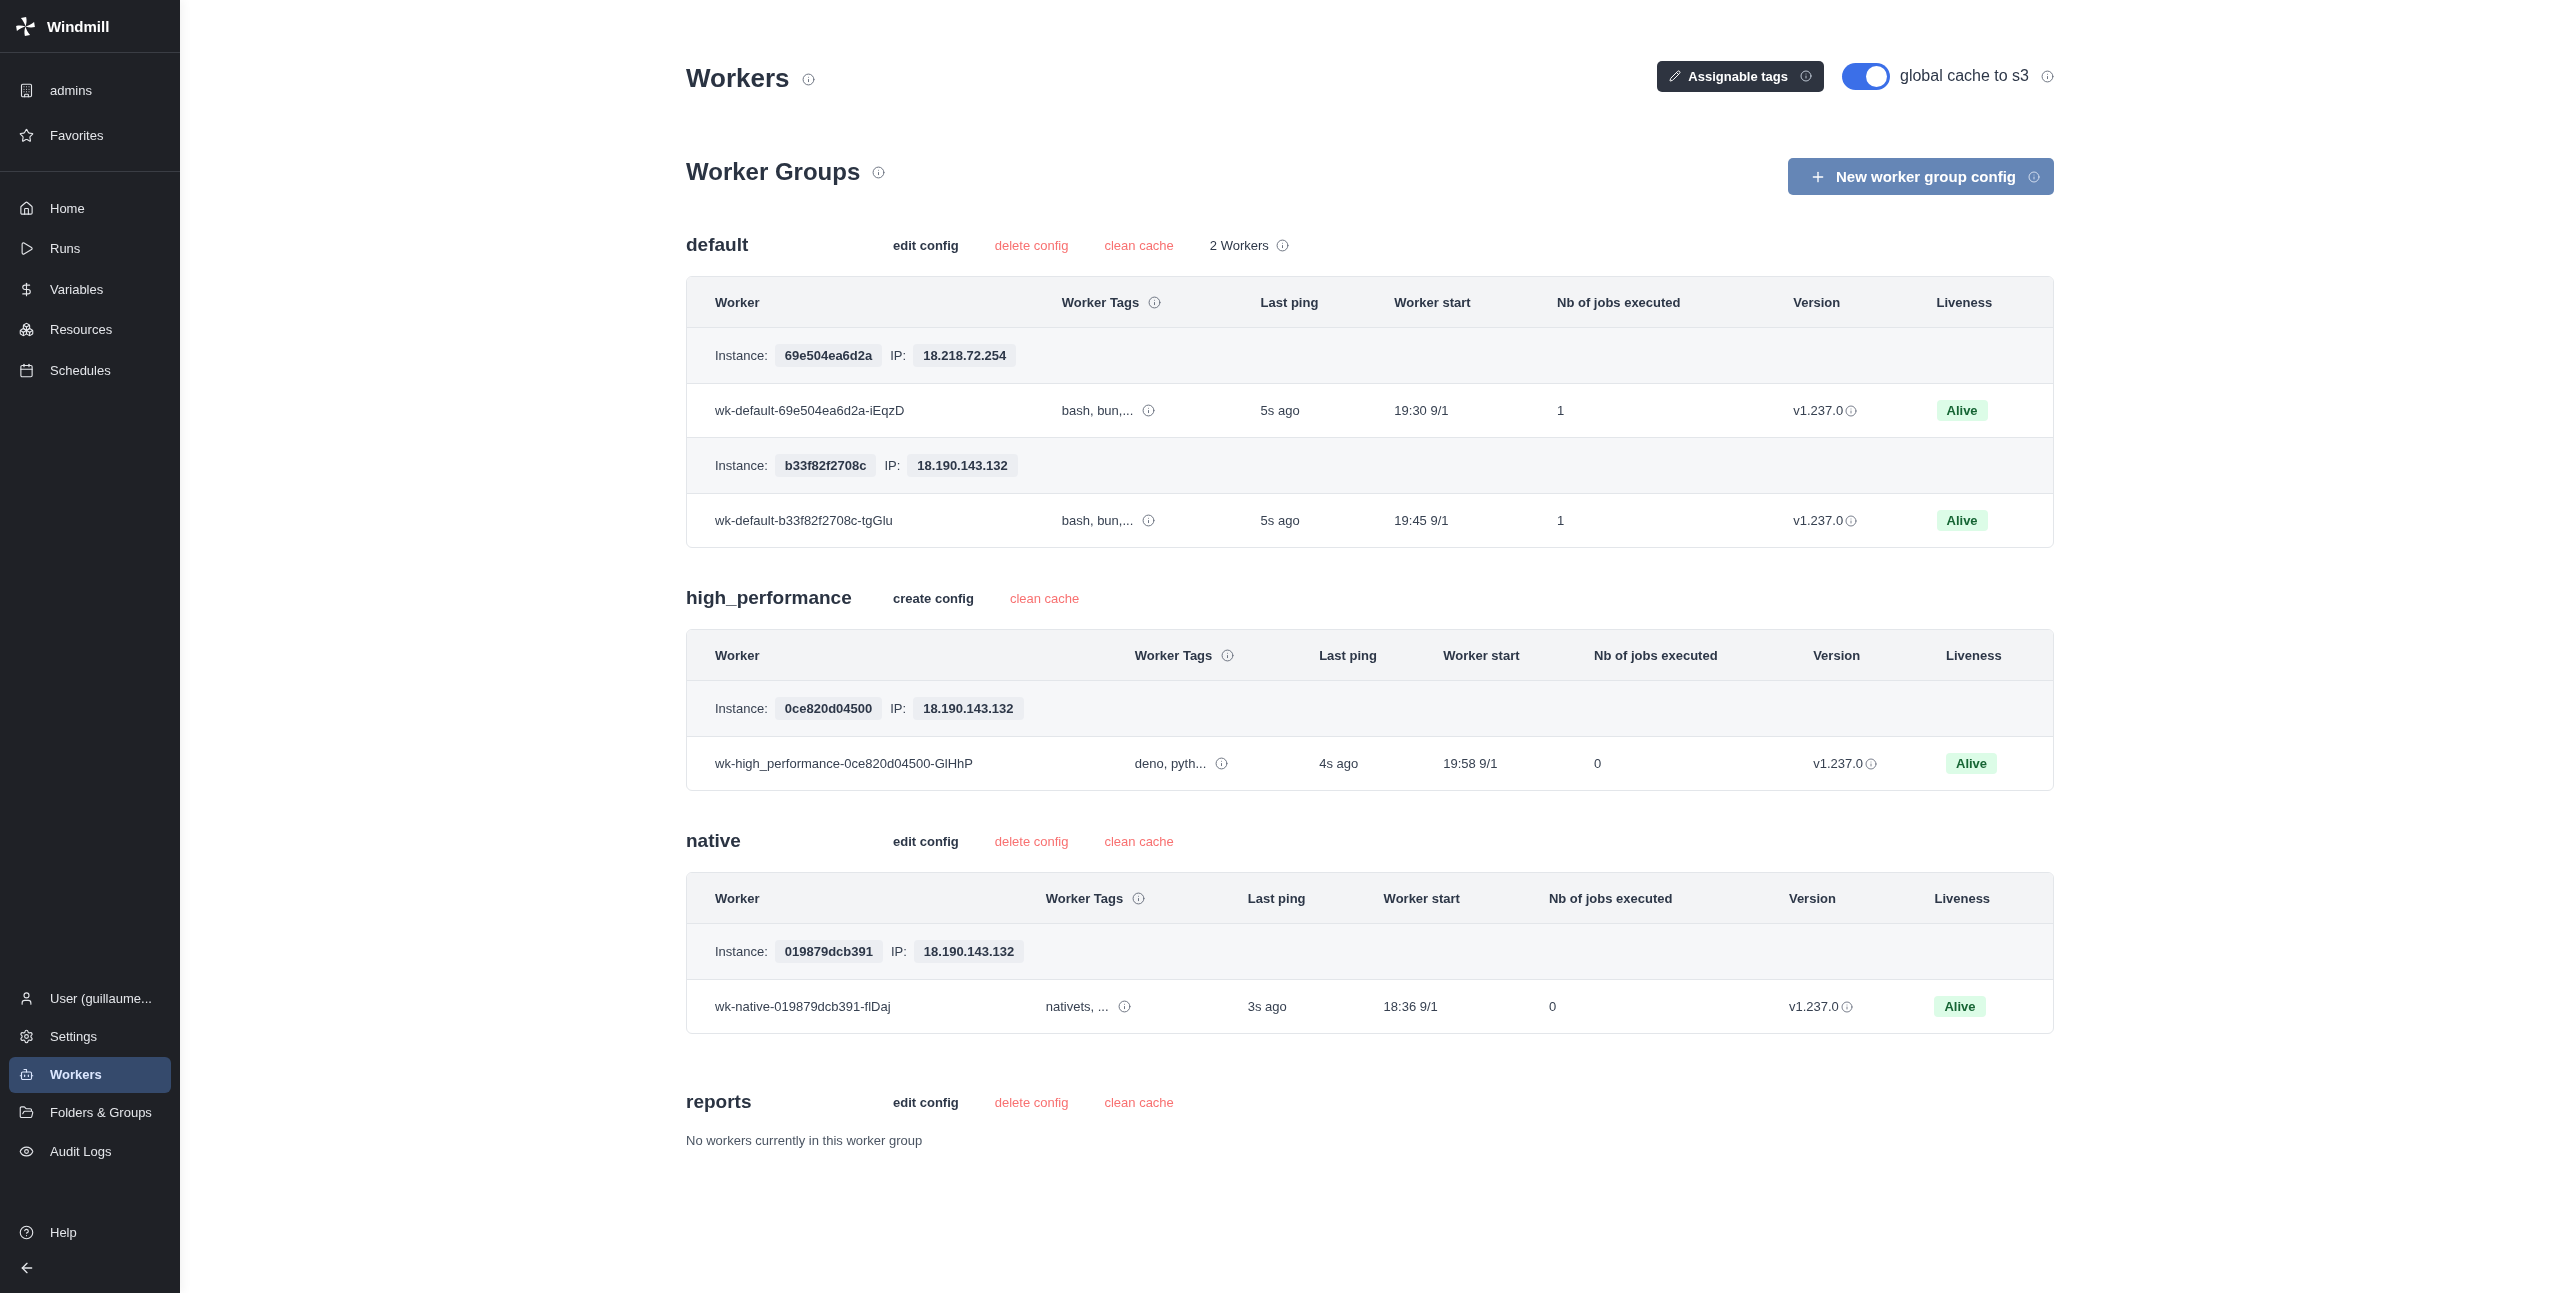 This screenshot has height=1293, width=2560. What do you see at coordinates (25, 26) in the screenshot?
I see `pinwheel-logo-icon` at bounding box center [25, 26].